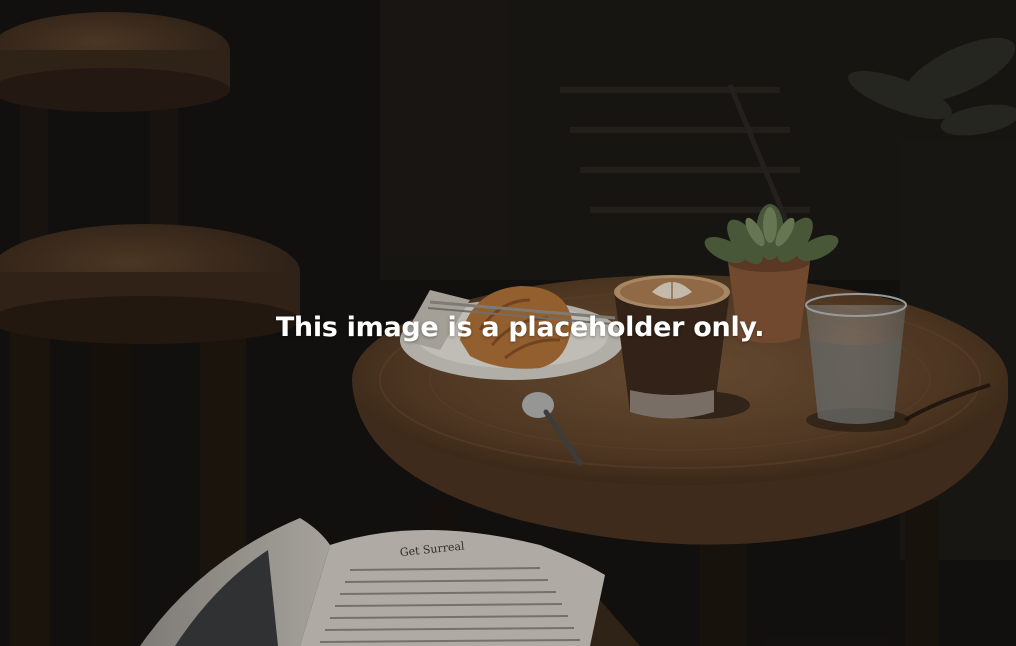  I want to click on placeholder-caption: This image is a placeholder only., so click(520, 327).